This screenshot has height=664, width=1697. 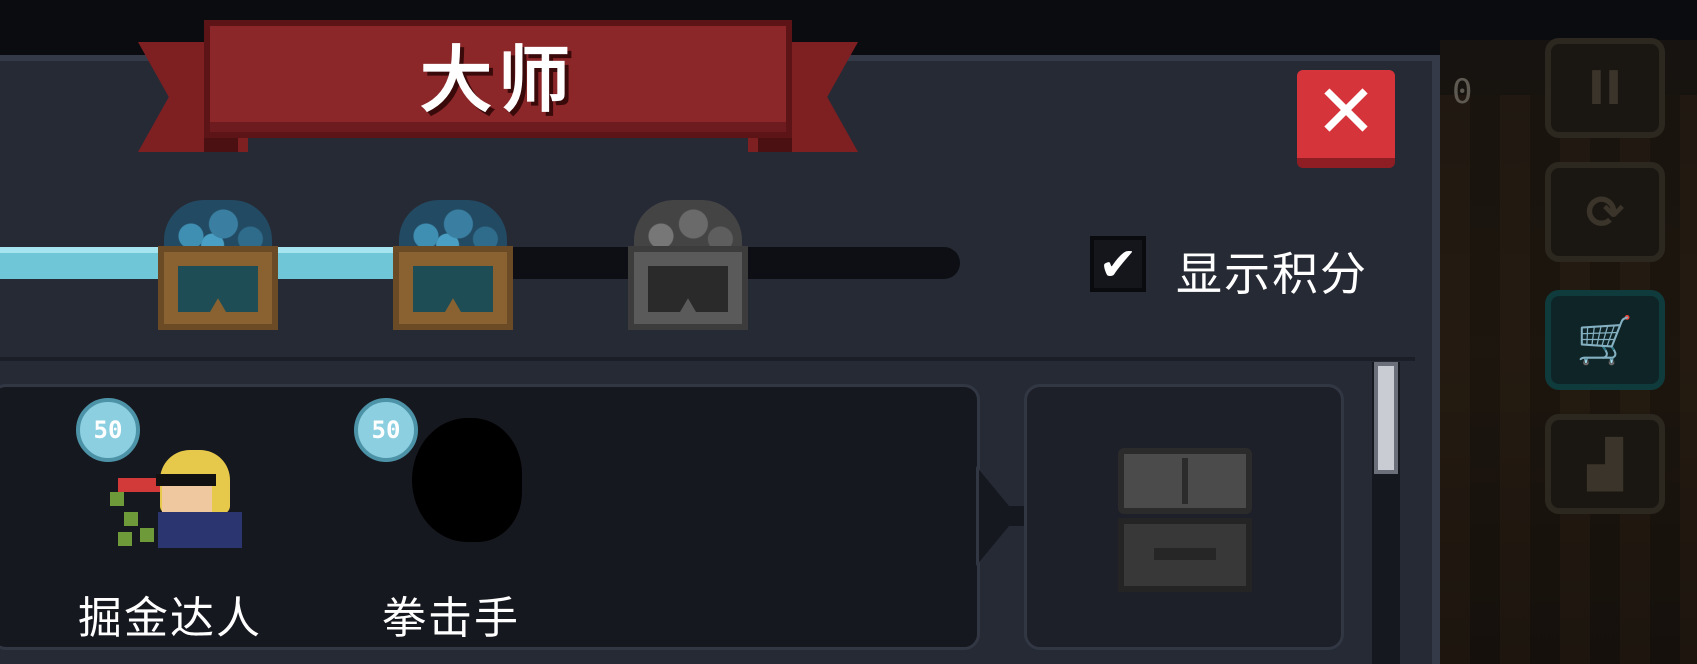 I want to click on panel-divider, so click(x=707, y=359).